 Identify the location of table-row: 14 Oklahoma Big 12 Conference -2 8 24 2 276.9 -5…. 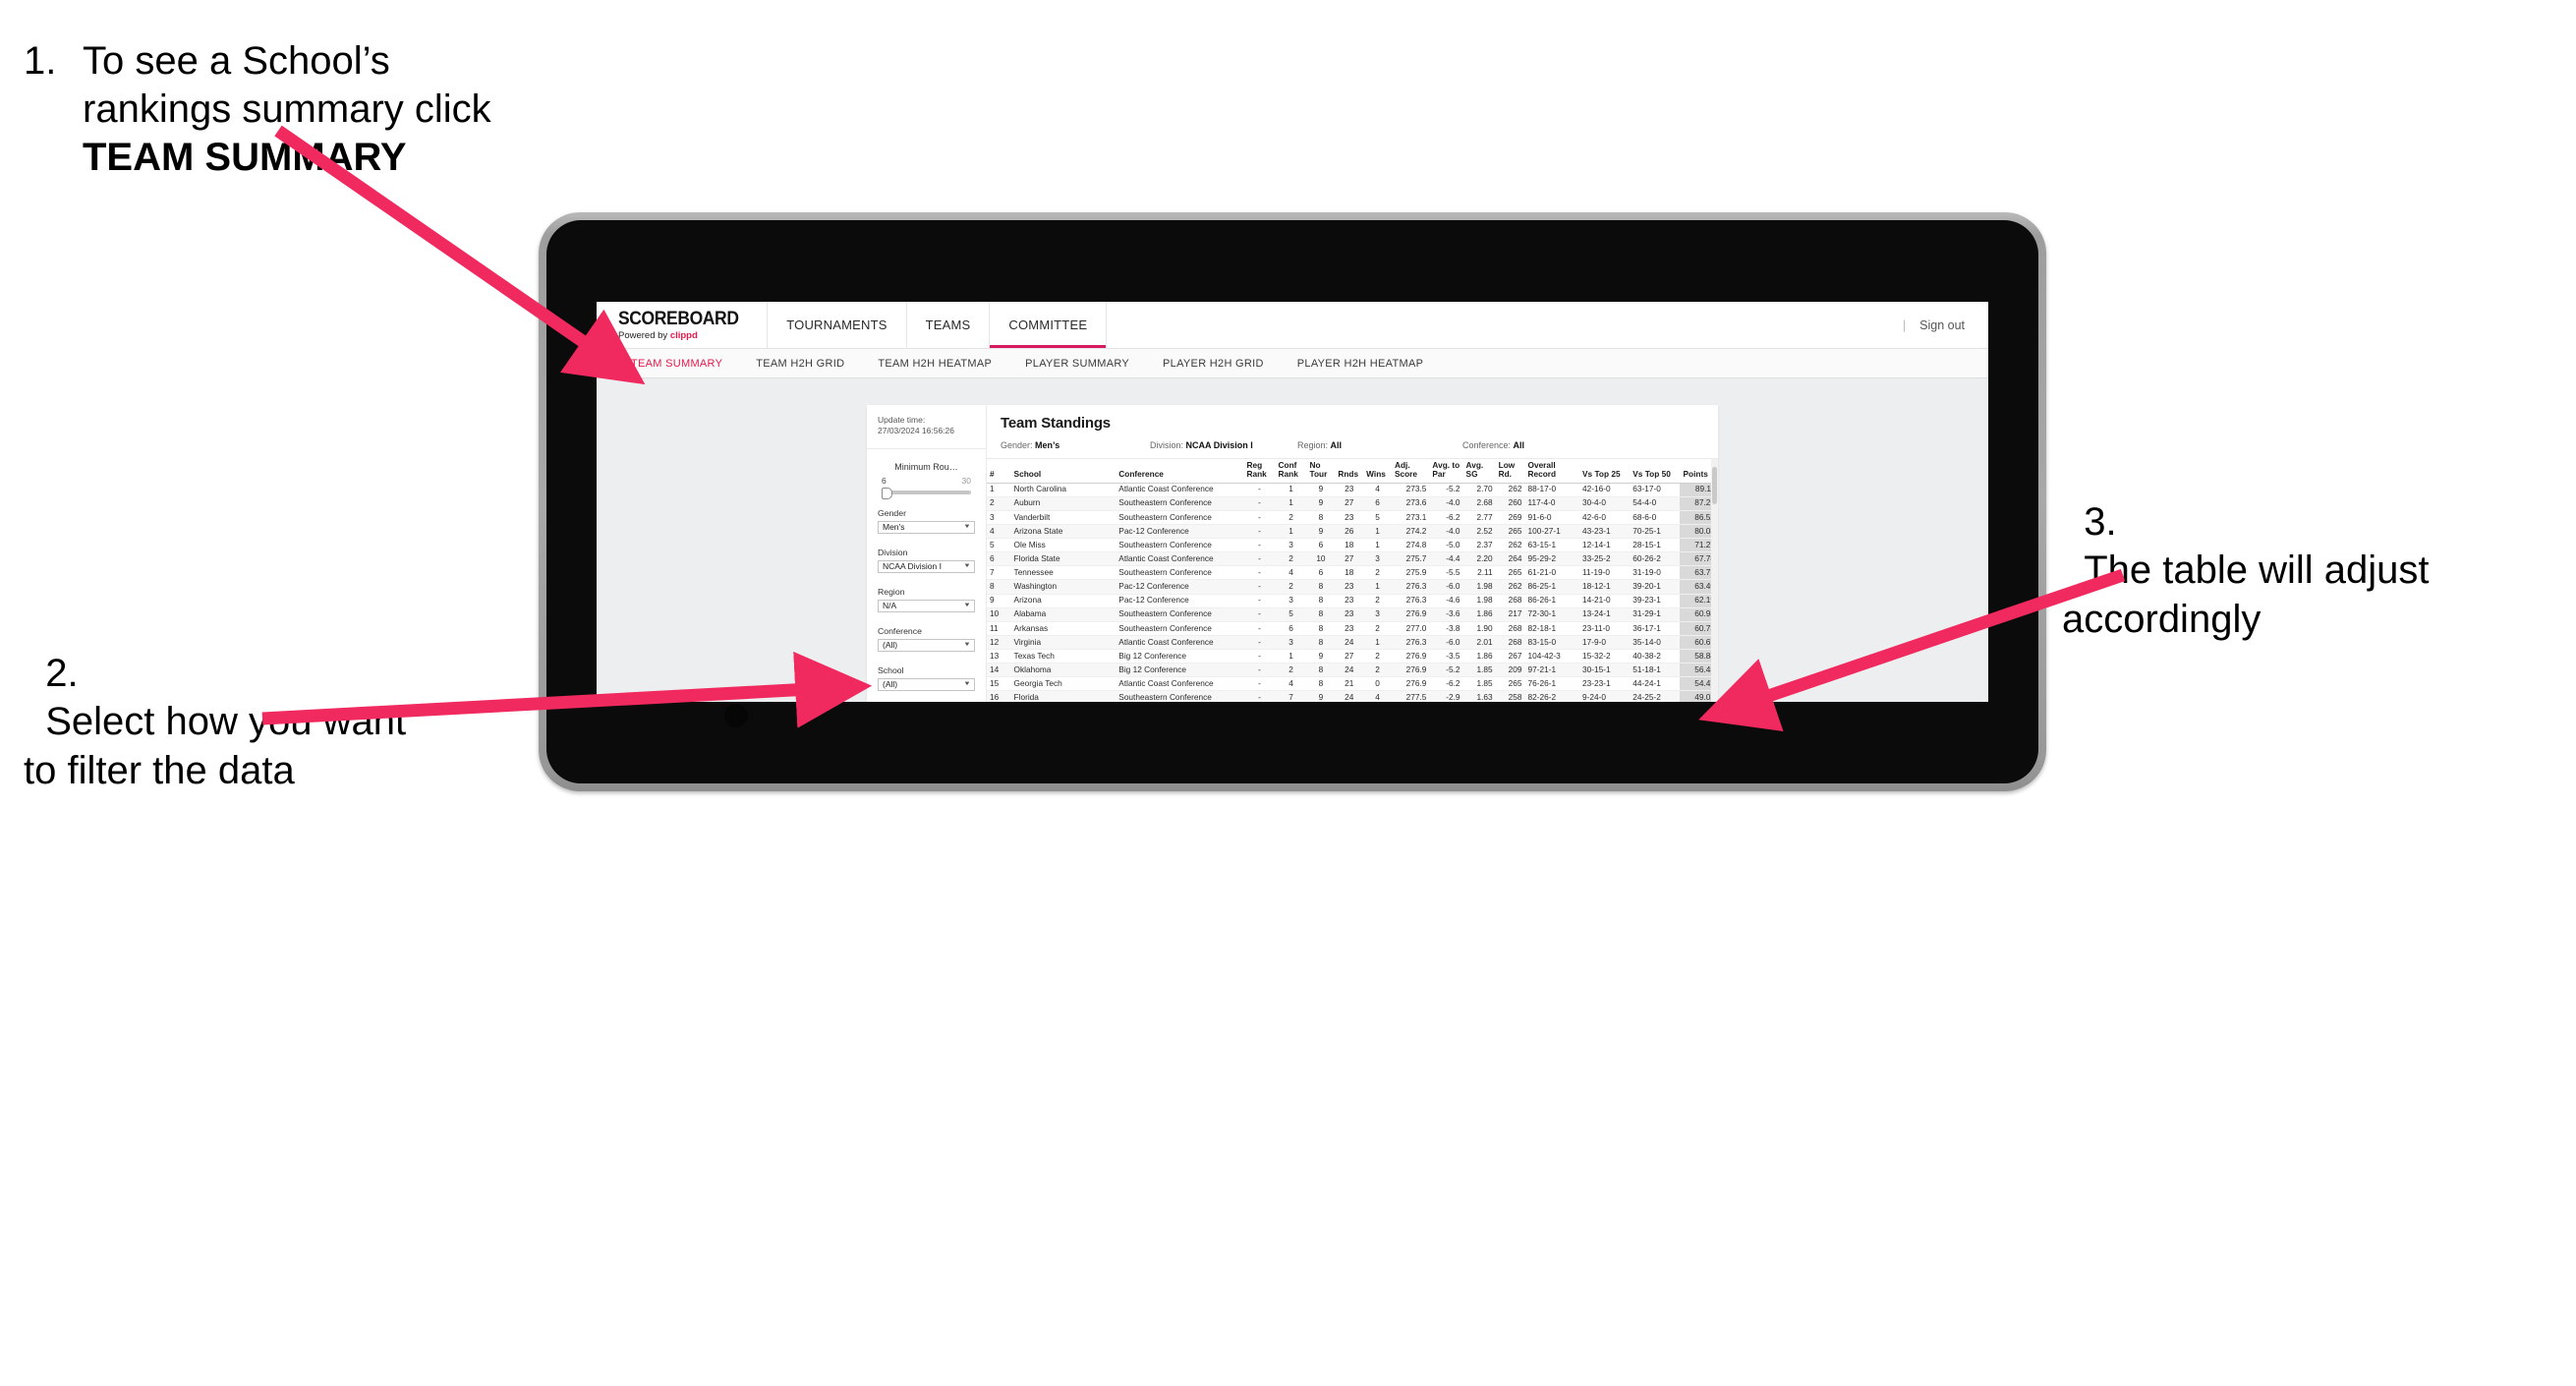
(1352, 671).